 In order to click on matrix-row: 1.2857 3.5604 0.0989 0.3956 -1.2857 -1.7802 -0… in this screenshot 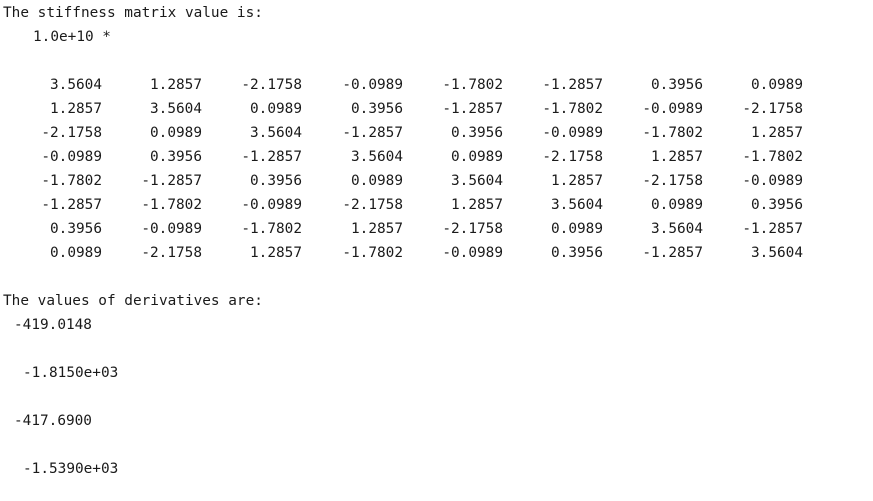, I will do `click(436, 109)`.